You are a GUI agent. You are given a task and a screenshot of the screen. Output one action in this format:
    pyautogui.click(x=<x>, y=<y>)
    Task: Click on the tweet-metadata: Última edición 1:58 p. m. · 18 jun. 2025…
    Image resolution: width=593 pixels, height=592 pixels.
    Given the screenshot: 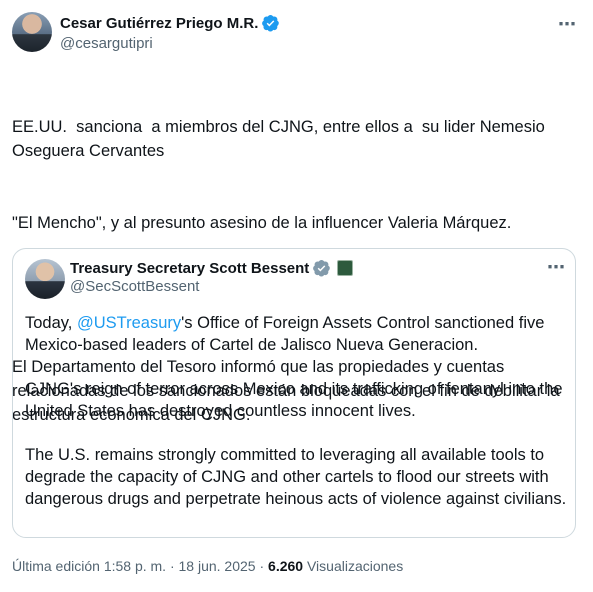 What is the action you would take?
    pyautogui.click(x=207, y=566)
    